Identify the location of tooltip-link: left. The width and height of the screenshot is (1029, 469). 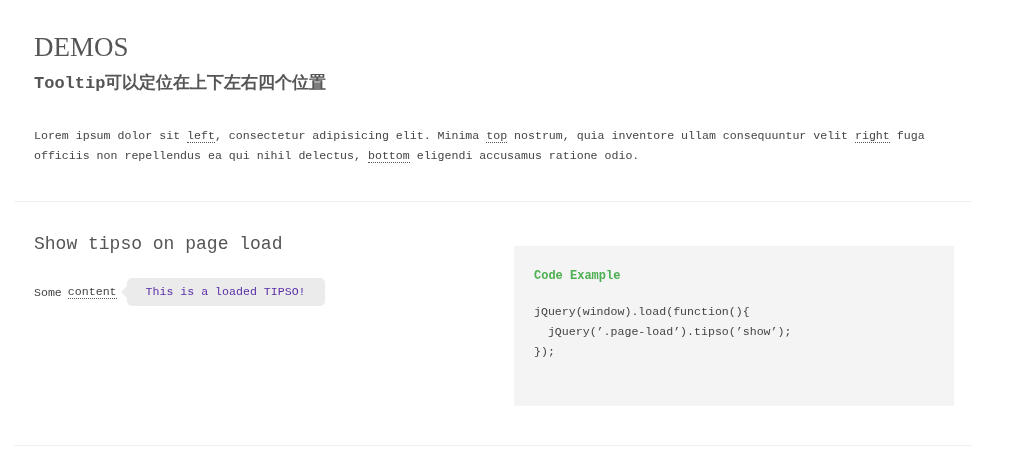
(201, 136).